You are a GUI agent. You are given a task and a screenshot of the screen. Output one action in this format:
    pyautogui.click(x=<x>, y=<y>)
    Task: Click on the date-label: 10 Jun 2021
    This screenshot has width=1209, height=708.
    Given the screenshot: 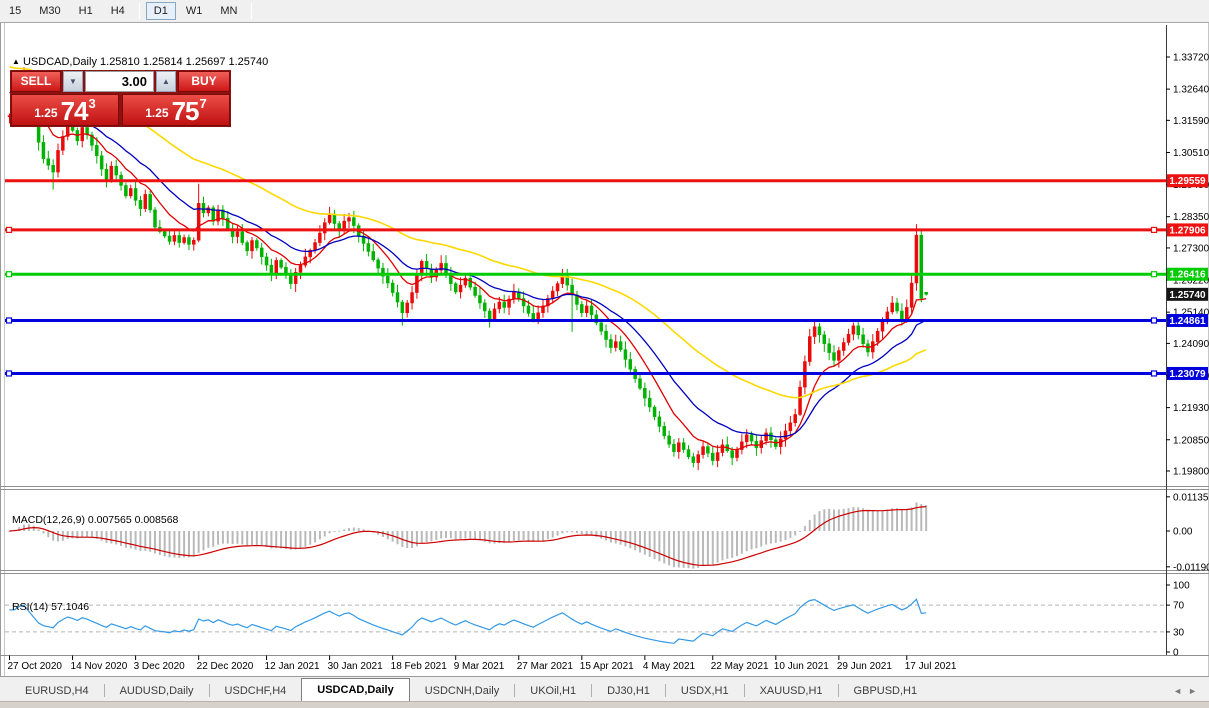 What is the action you would take?
    pyautogui.click(x=801, y=666)
    